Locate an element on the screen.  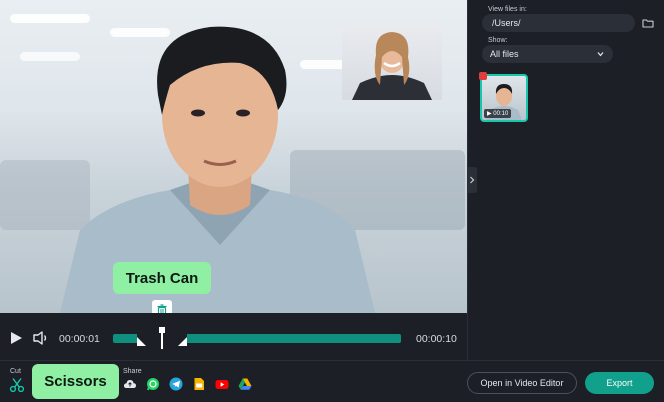
view-files-label: View files in: is located at coordinates (507, 9).